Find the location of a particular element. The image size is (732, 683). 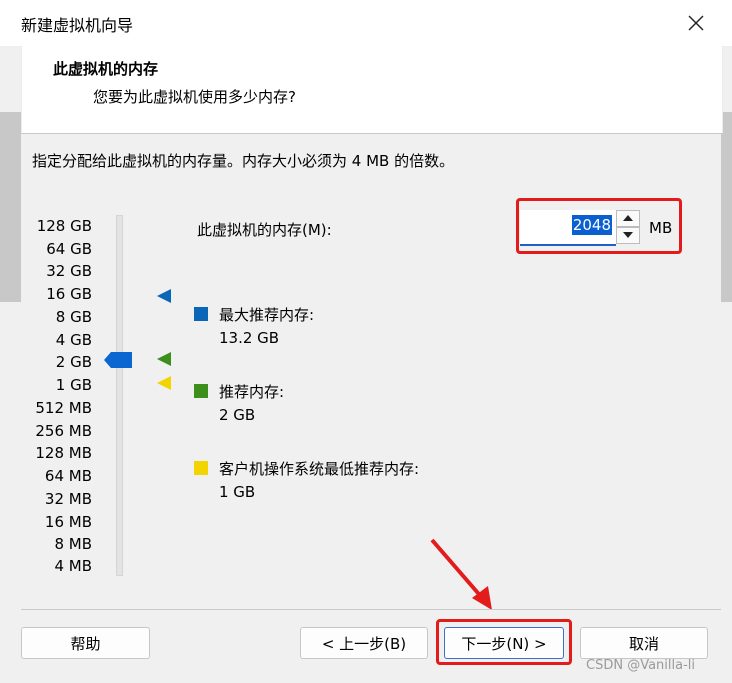

memory-slider-thumb is located at coordinates (118, 360).